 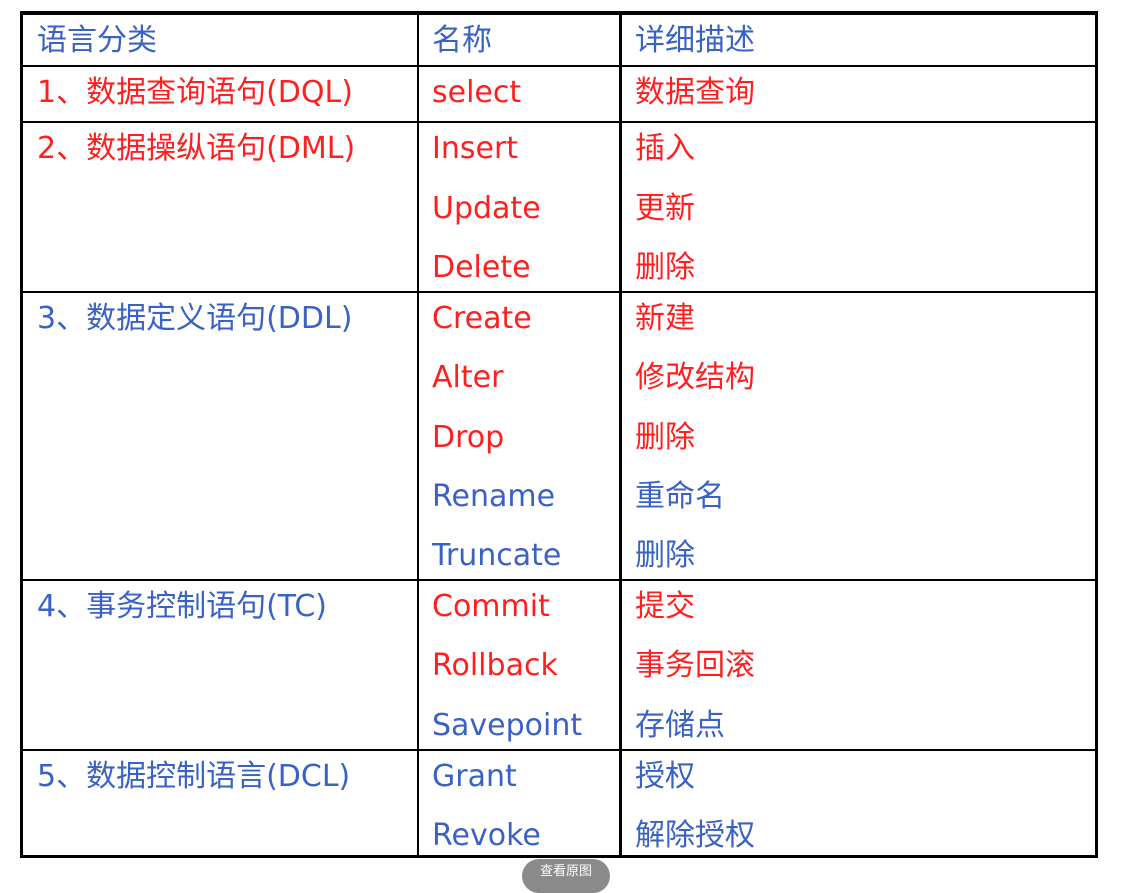 What do you see at coordinates (695, 40) in the screenshot?
I see `header-description: 详细描述` at bounding box center [695, 40].